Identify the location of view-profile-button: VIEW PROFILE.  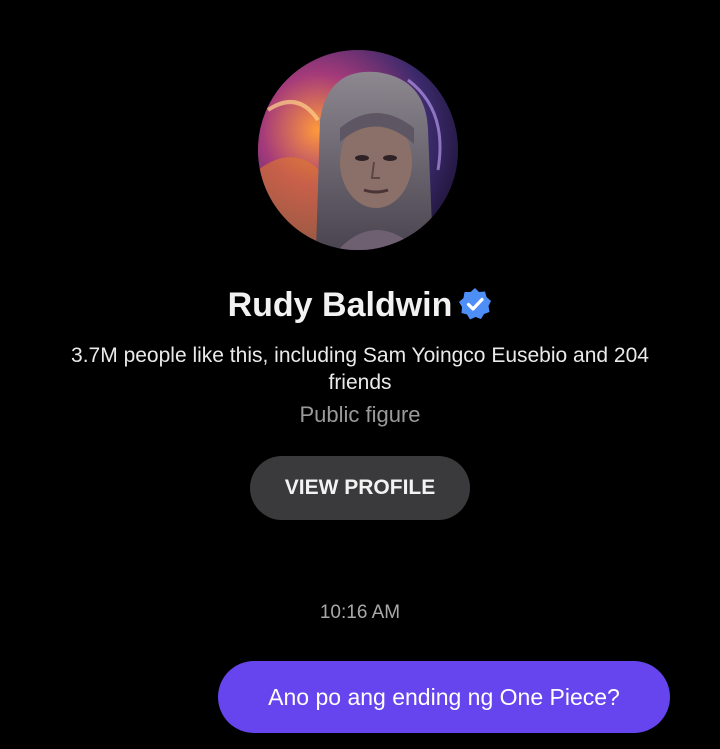
(360, 488).